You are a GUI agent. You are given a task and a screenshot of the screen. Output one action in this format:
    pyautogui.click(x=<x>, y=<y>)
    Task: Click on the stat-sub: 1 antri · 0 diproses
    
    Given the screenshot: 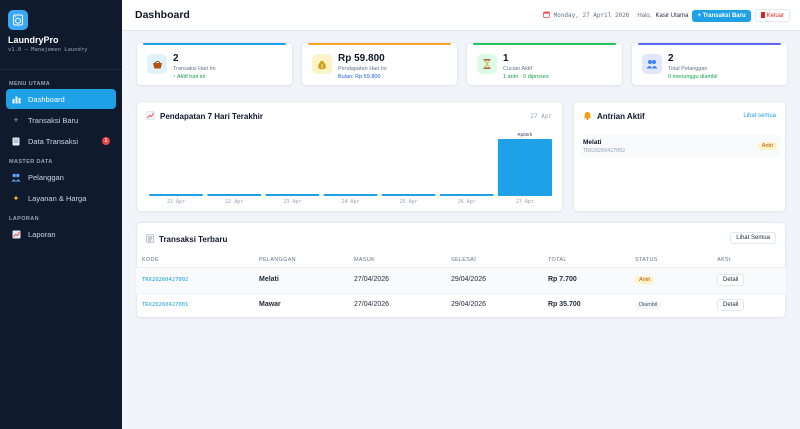 What is the action you would take?
    pyautogui.click(x=526, y=77)
    